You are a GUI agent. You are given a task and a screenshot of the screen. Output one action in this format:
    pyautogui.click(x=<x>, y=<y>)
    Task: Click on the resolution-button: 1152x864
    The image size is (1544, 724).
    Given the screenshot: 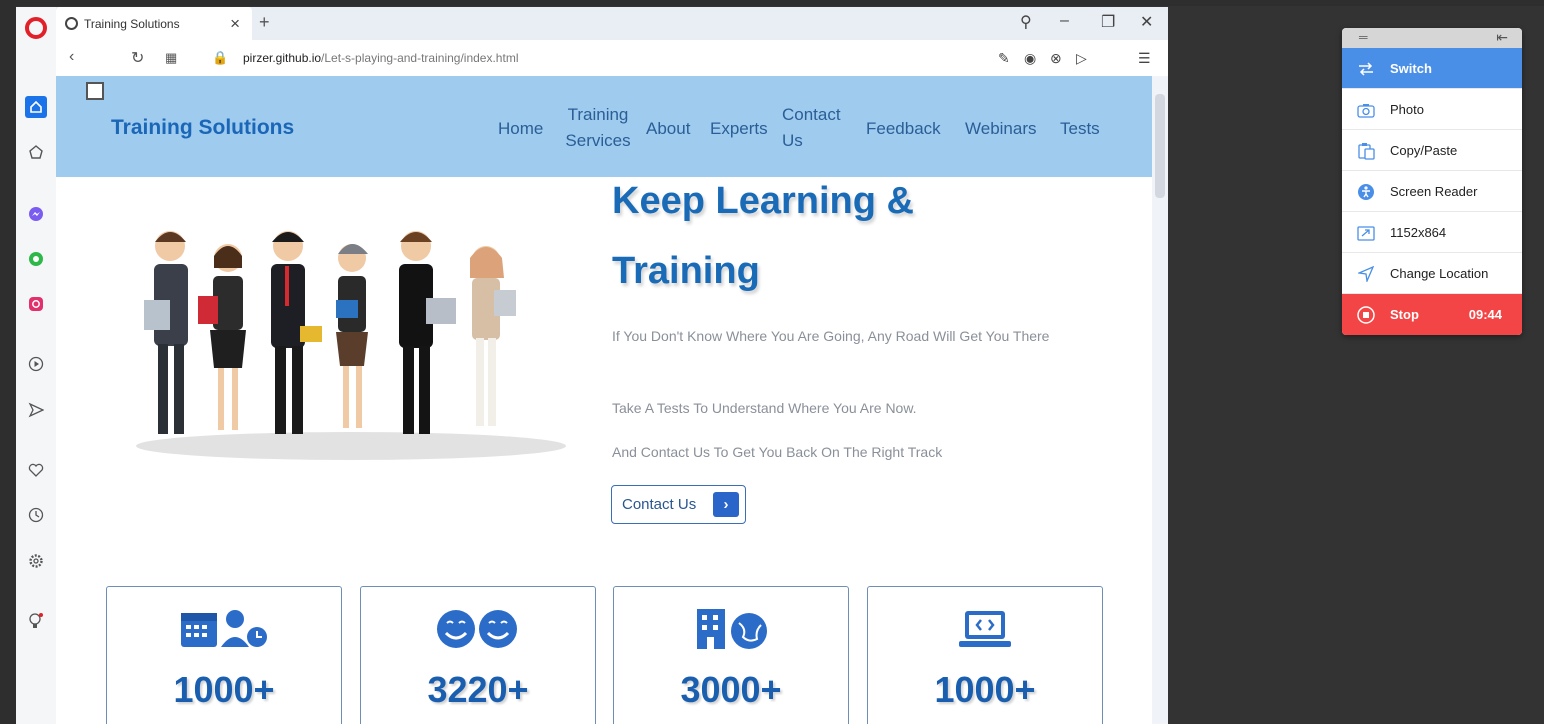 What is the action you would take?
    pyautogui.click(x=1432, y=232)
    